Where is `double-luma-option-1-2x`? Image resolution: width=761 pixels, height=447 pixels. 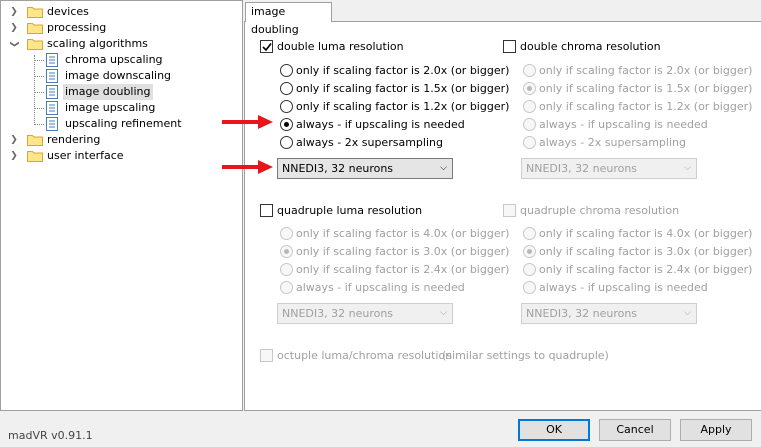
double-luma-option-1-2x is located at coordinates (286, 106).